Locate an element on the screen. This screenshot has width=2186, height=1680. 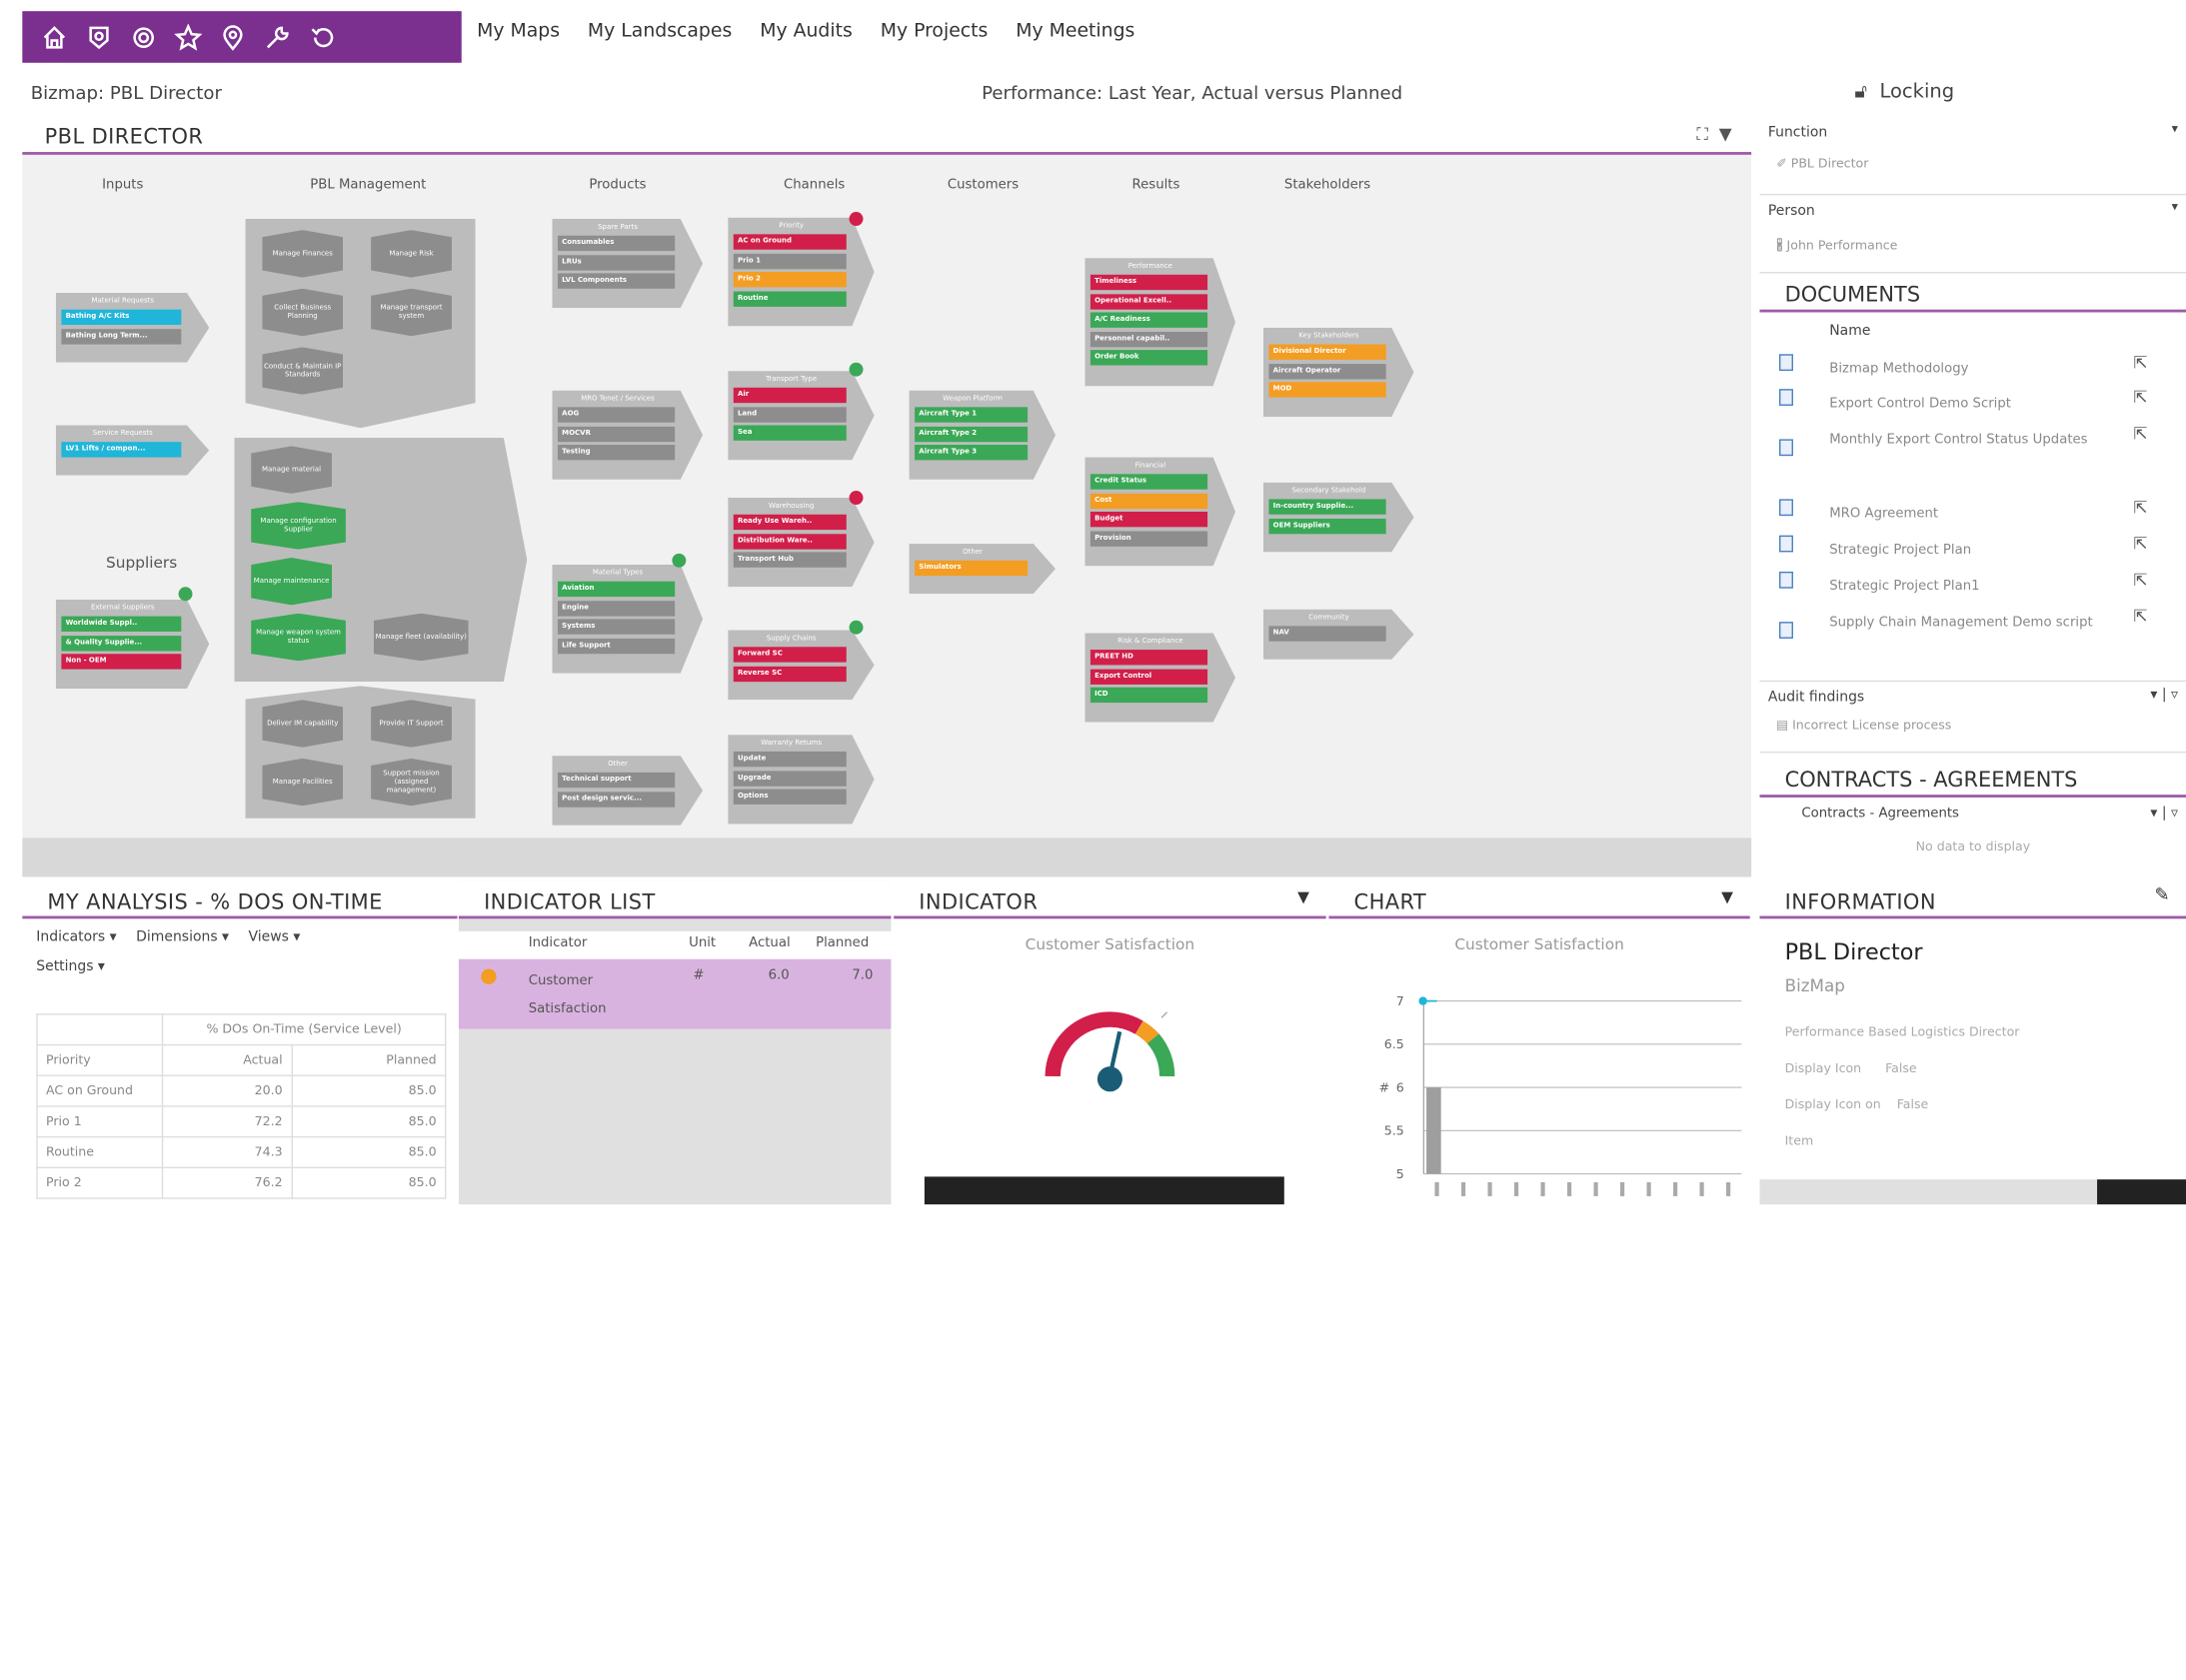
process-item: Collect Business Planning is located at coordinates (303, 313).